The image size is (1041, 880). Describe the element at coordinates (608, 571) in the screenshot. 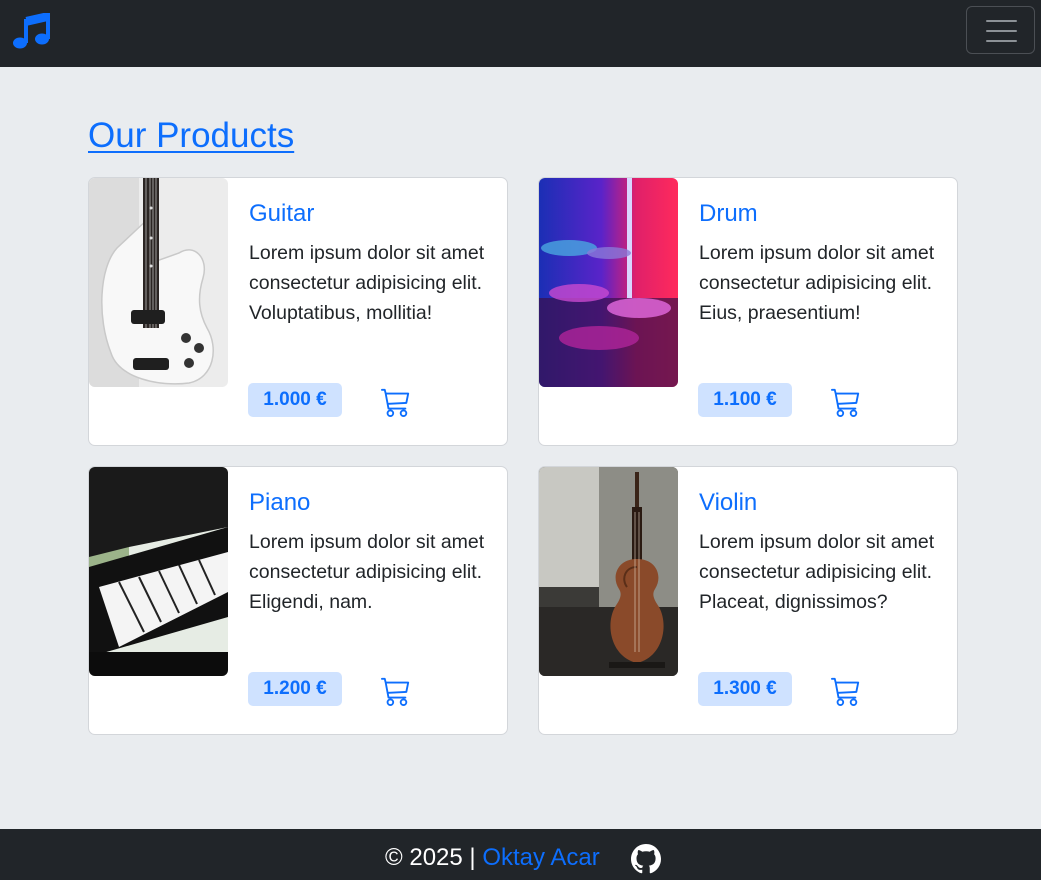

I see `product-image-violin` at that location.